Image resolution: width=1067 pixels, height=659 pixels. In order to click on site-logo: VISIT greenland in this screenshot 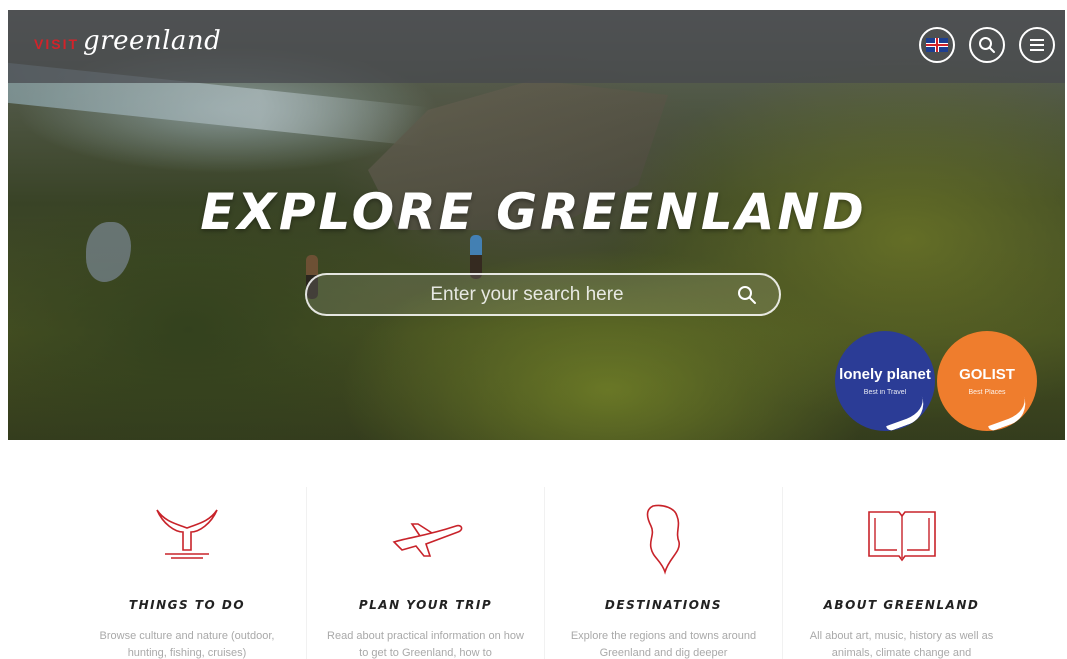, I will do `click(127, 41)`.